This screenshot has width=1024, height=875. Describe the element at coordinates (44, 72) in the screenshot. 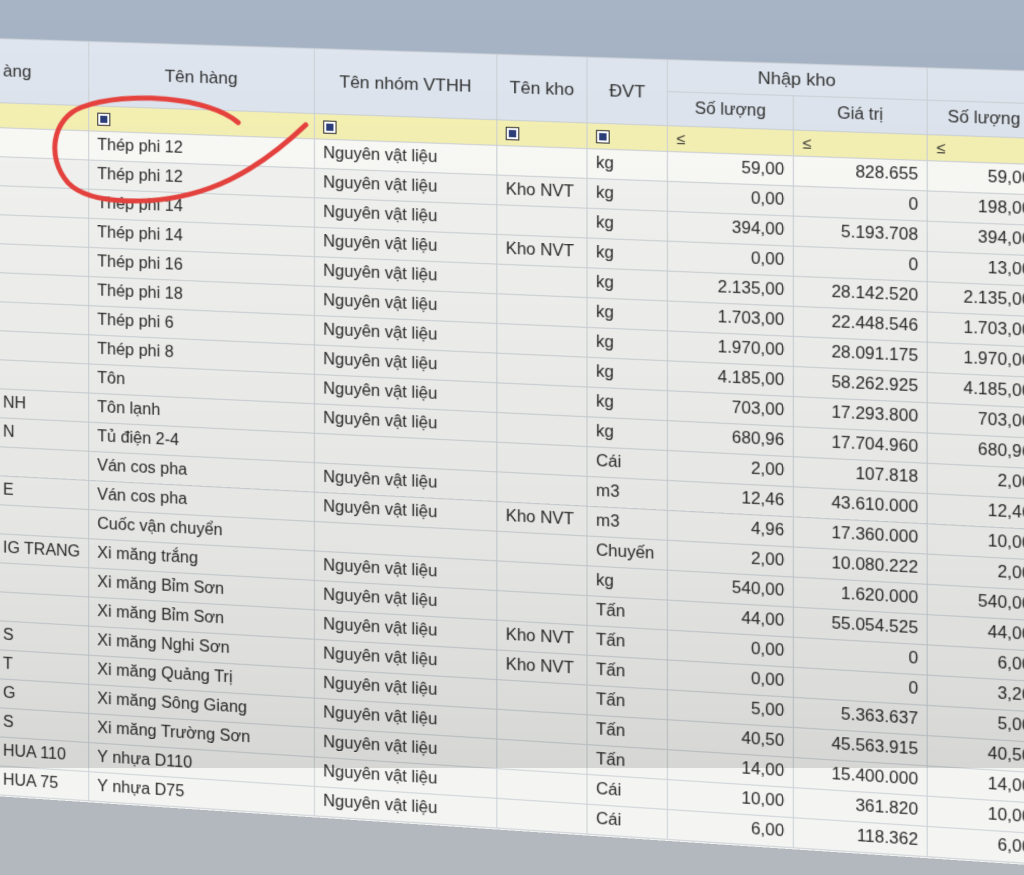

I see `col-header-code: àng` at that location.